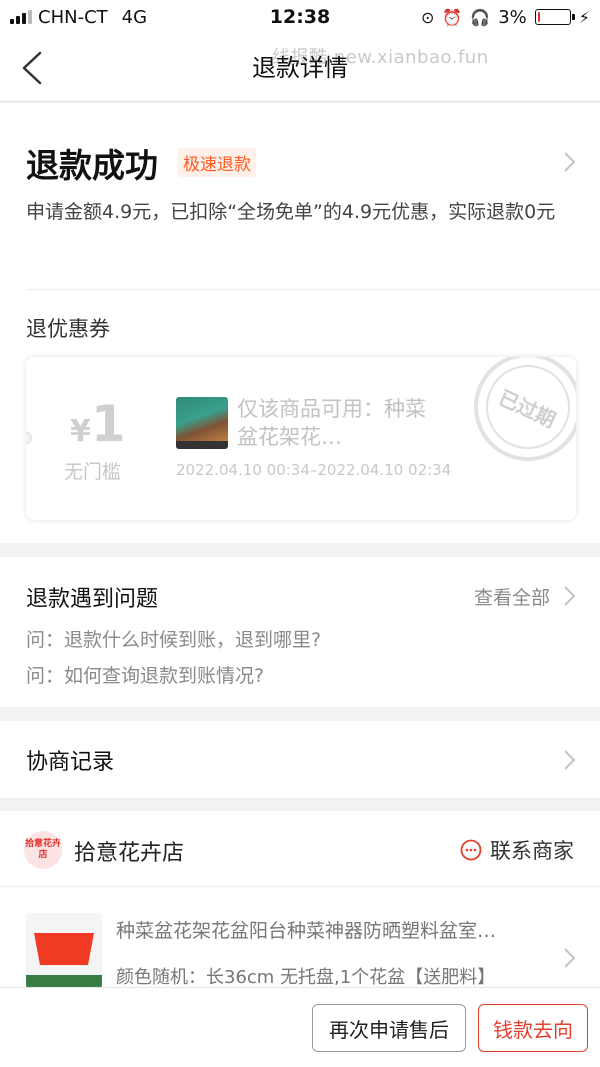  I want to click on refund-flow-button: 钱款去向, so click(533, 1028).